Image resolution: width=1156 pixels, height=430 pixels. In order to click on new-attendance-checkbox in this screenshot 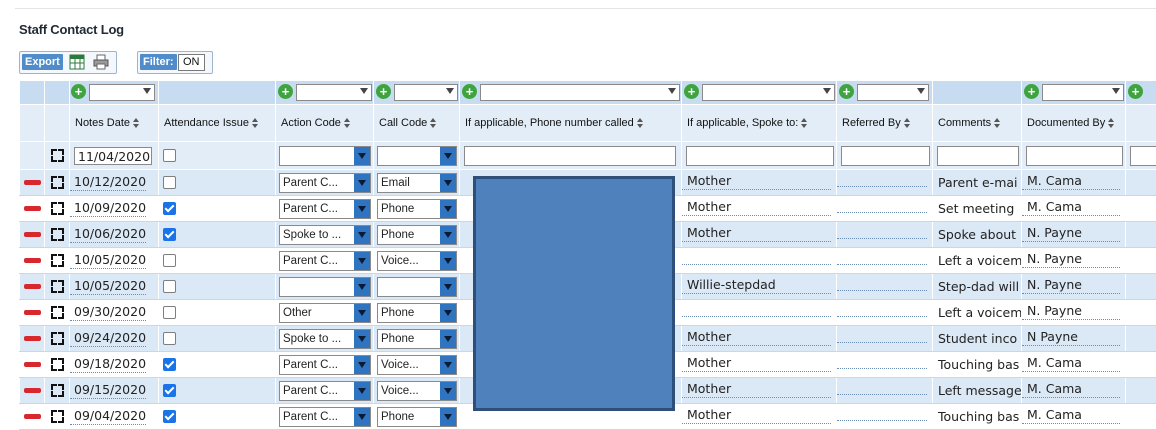, I will do `click(169, 155)`.